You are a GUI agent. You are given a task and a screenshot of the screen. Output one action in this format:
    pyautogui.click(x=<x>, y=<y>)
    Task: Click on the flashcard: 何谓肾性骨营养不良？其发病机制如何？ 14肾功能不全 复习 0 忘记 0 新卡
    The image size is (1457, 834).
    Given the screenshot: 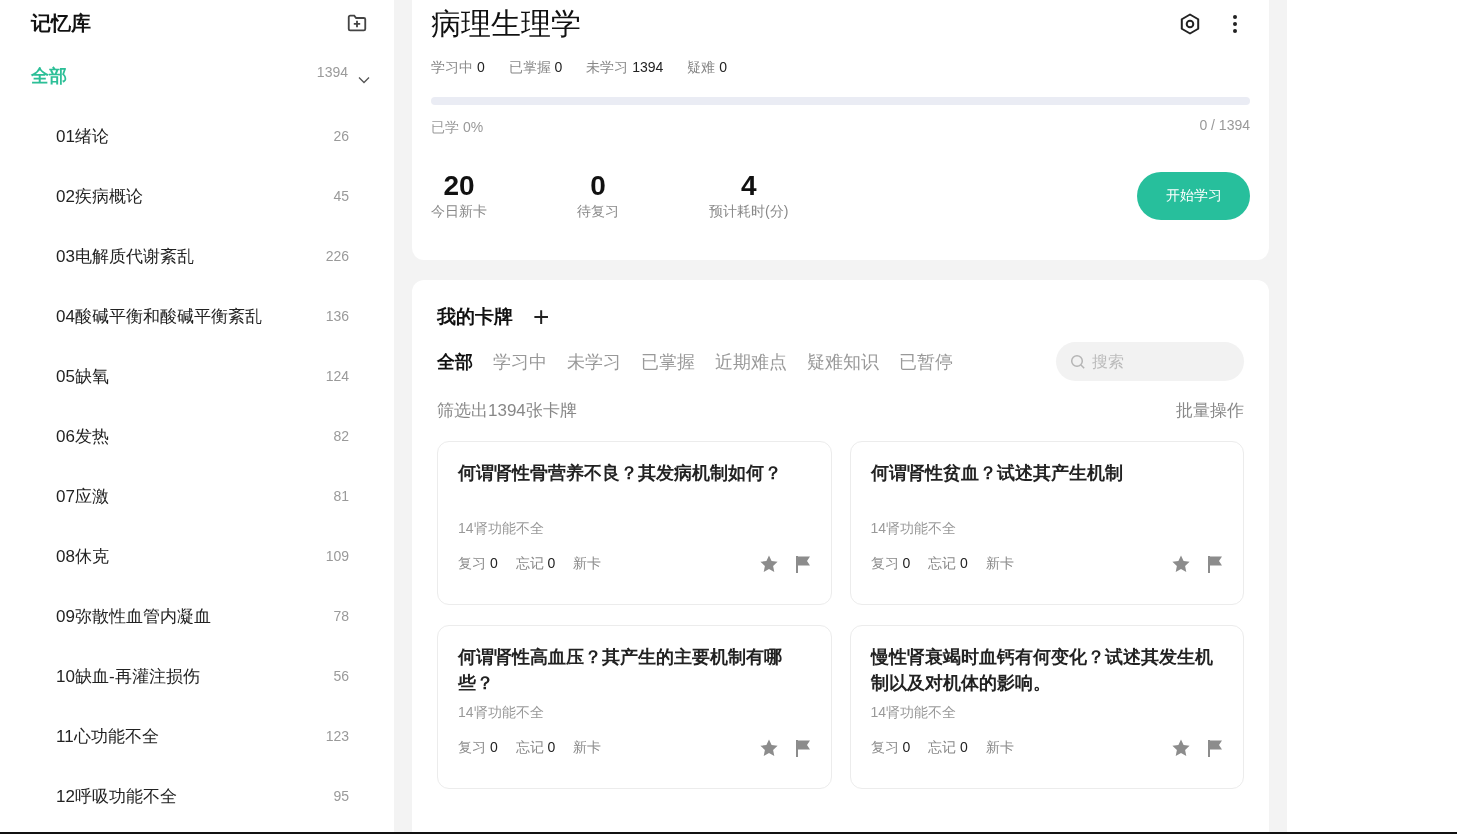 What is the action you would take?
    pyautogui.click(x=634, y=523)
    